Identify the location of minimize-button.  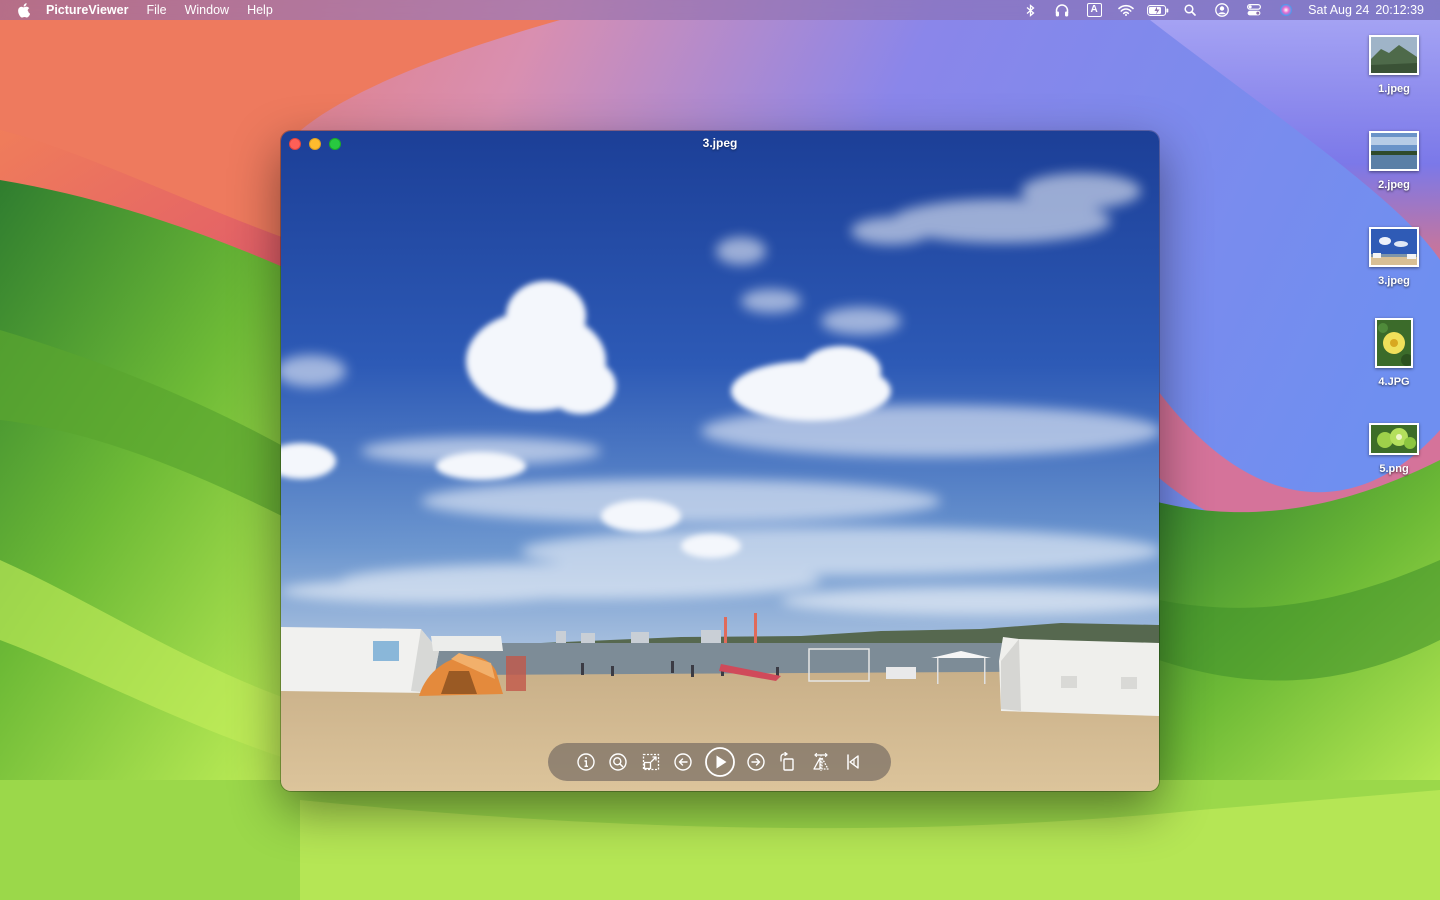
(315, 144).